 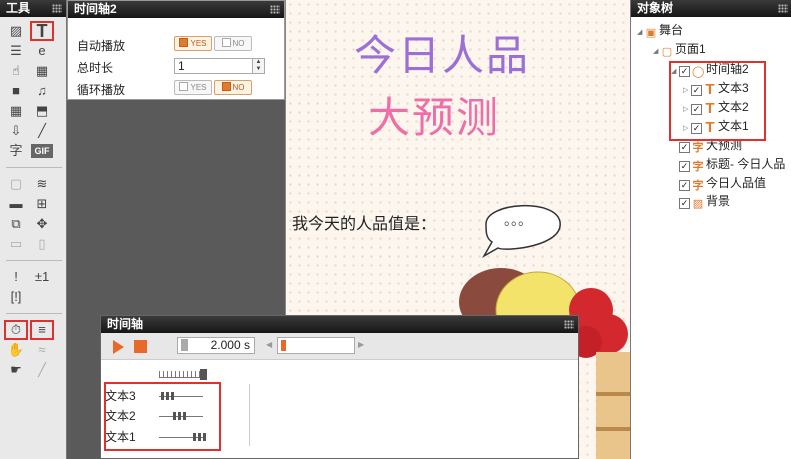 I want to click on bracket-icon: [!], so click(x=16, y=297).